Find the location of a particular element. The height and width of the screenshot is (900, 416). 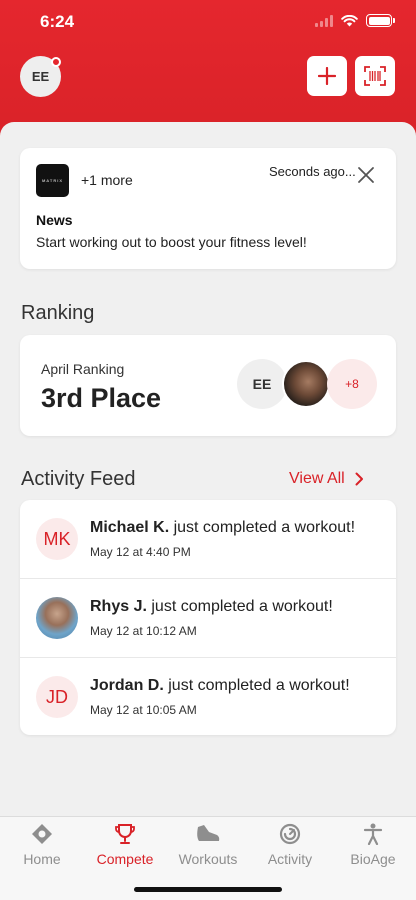

notification-dot is located at coordinates (56, 62).